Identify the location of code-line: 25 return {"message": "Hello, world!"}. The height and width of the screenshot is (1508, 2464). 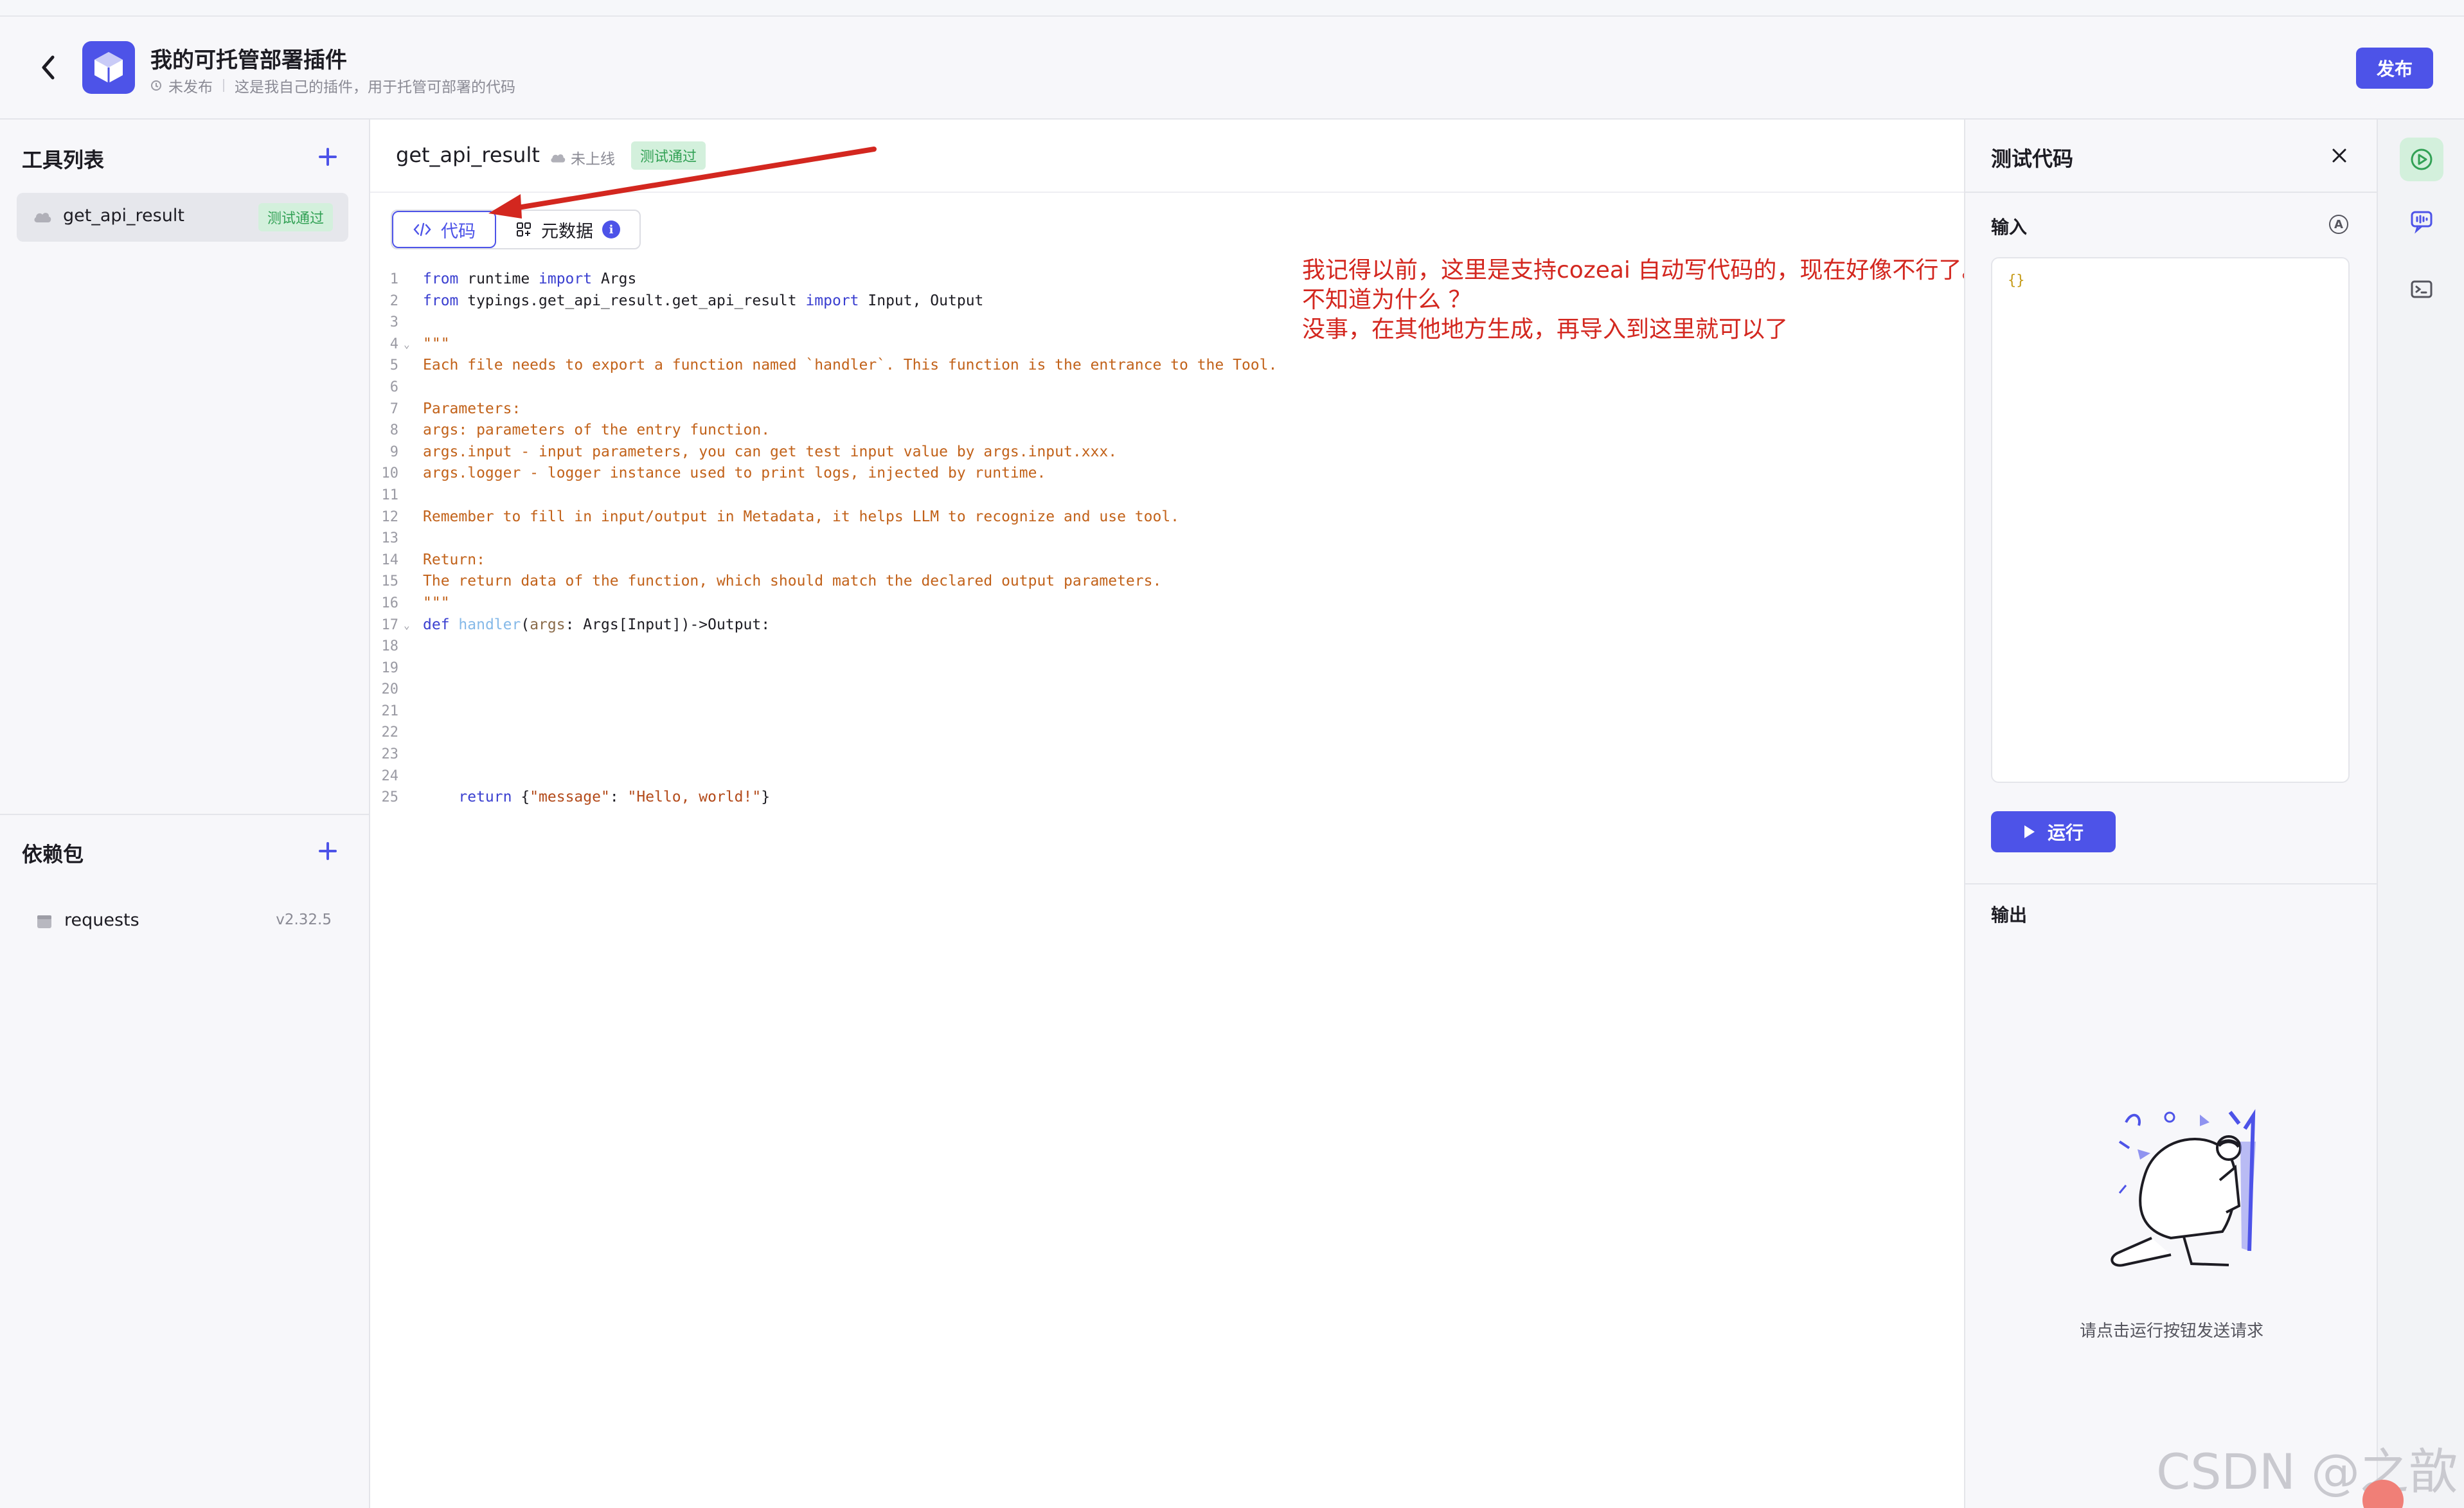
(576, 797).